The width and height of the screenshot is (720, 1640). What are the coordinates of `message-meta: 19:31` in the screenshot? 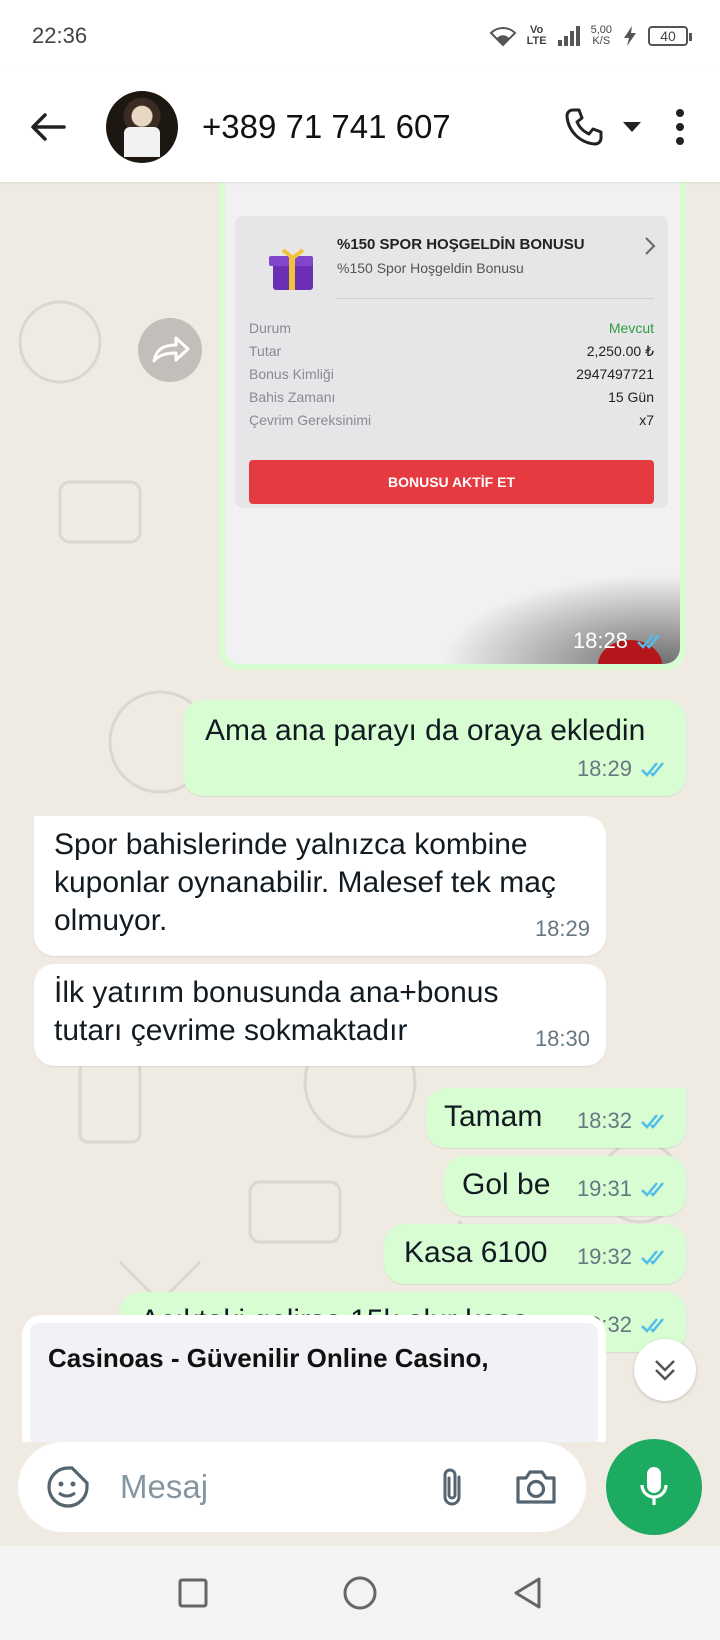 It's located at (623, 1189).